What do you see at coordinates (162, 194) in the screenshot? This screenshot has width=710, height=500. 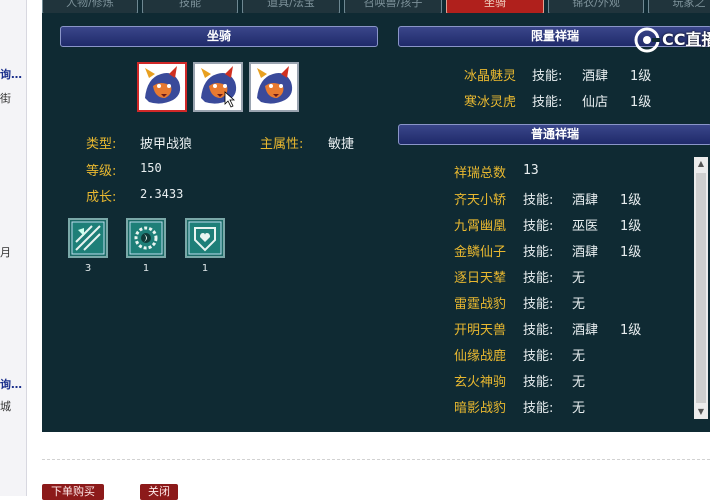 I see `growth-value: 2.3433` at bounding box center [162, 194].